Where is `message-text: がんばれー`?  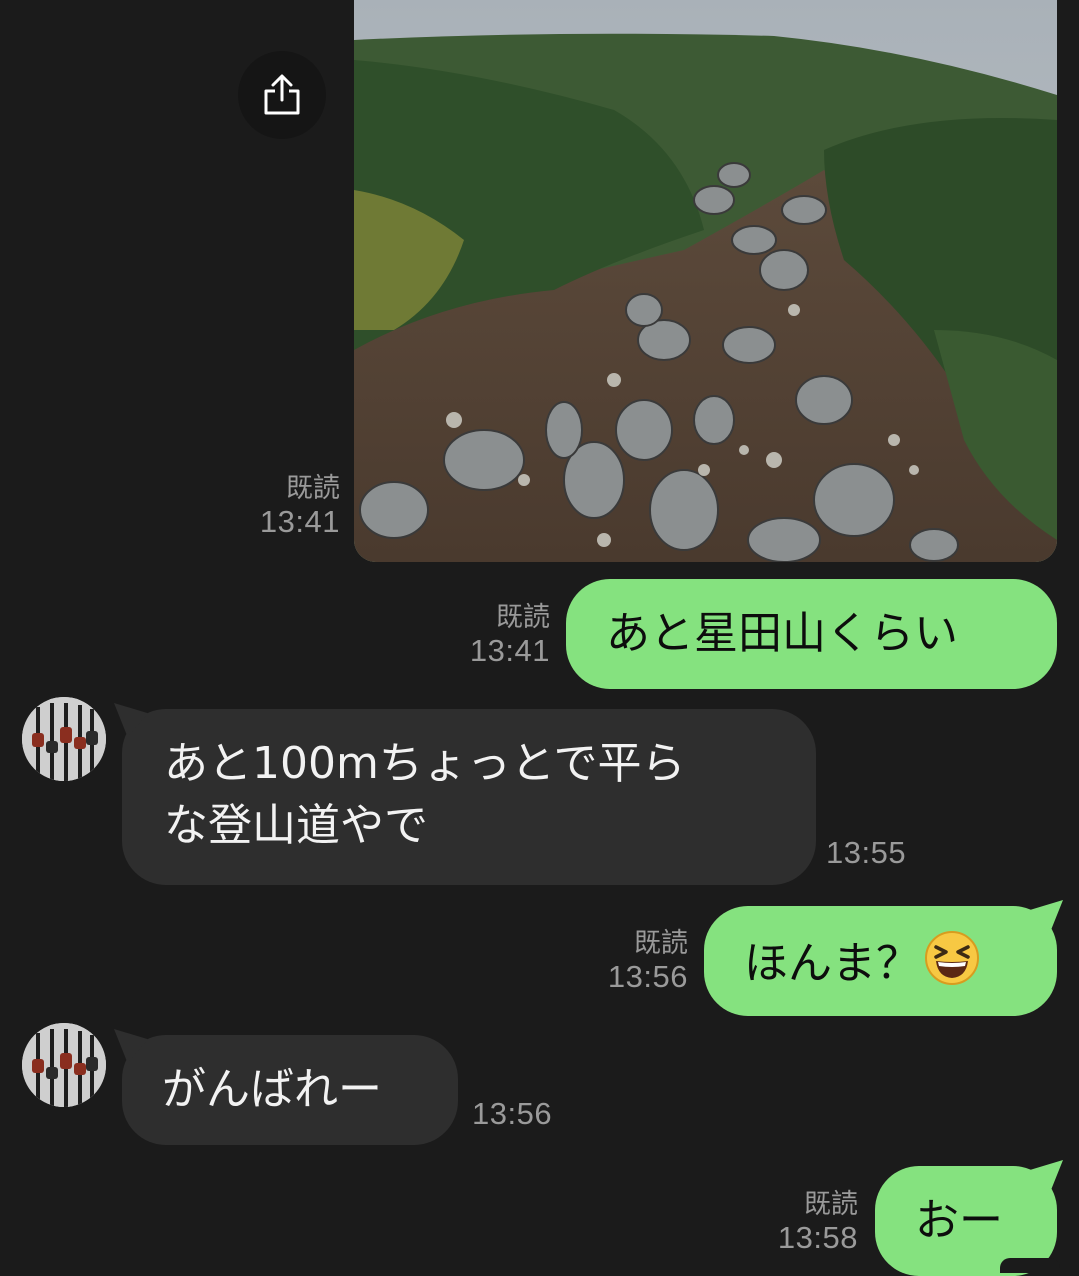
message-text: がんばれー is located at coordinates (272, 1089).